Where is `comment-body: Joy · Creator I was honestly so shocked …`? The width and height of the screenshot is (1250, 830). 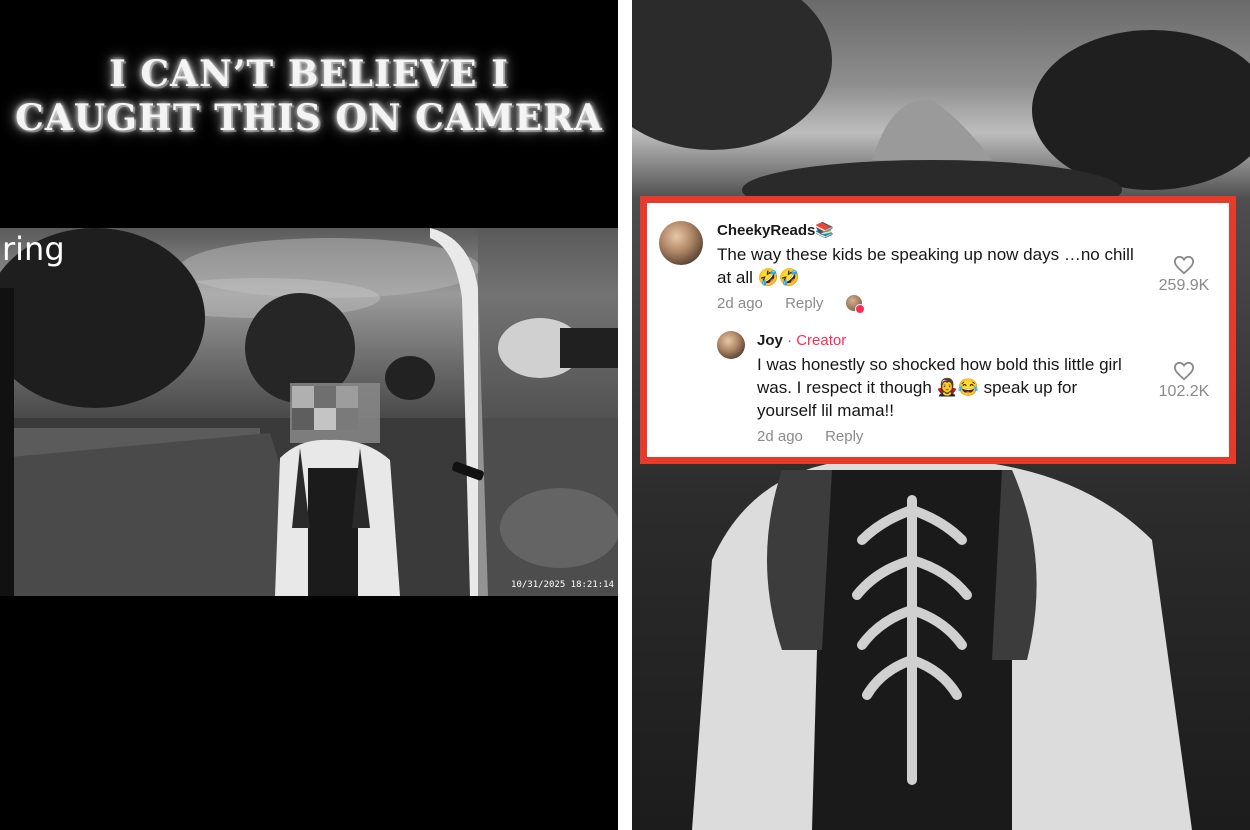 comment-body: Joy · Creator I was honestly so shocked … is located at coordinates (946, 388).